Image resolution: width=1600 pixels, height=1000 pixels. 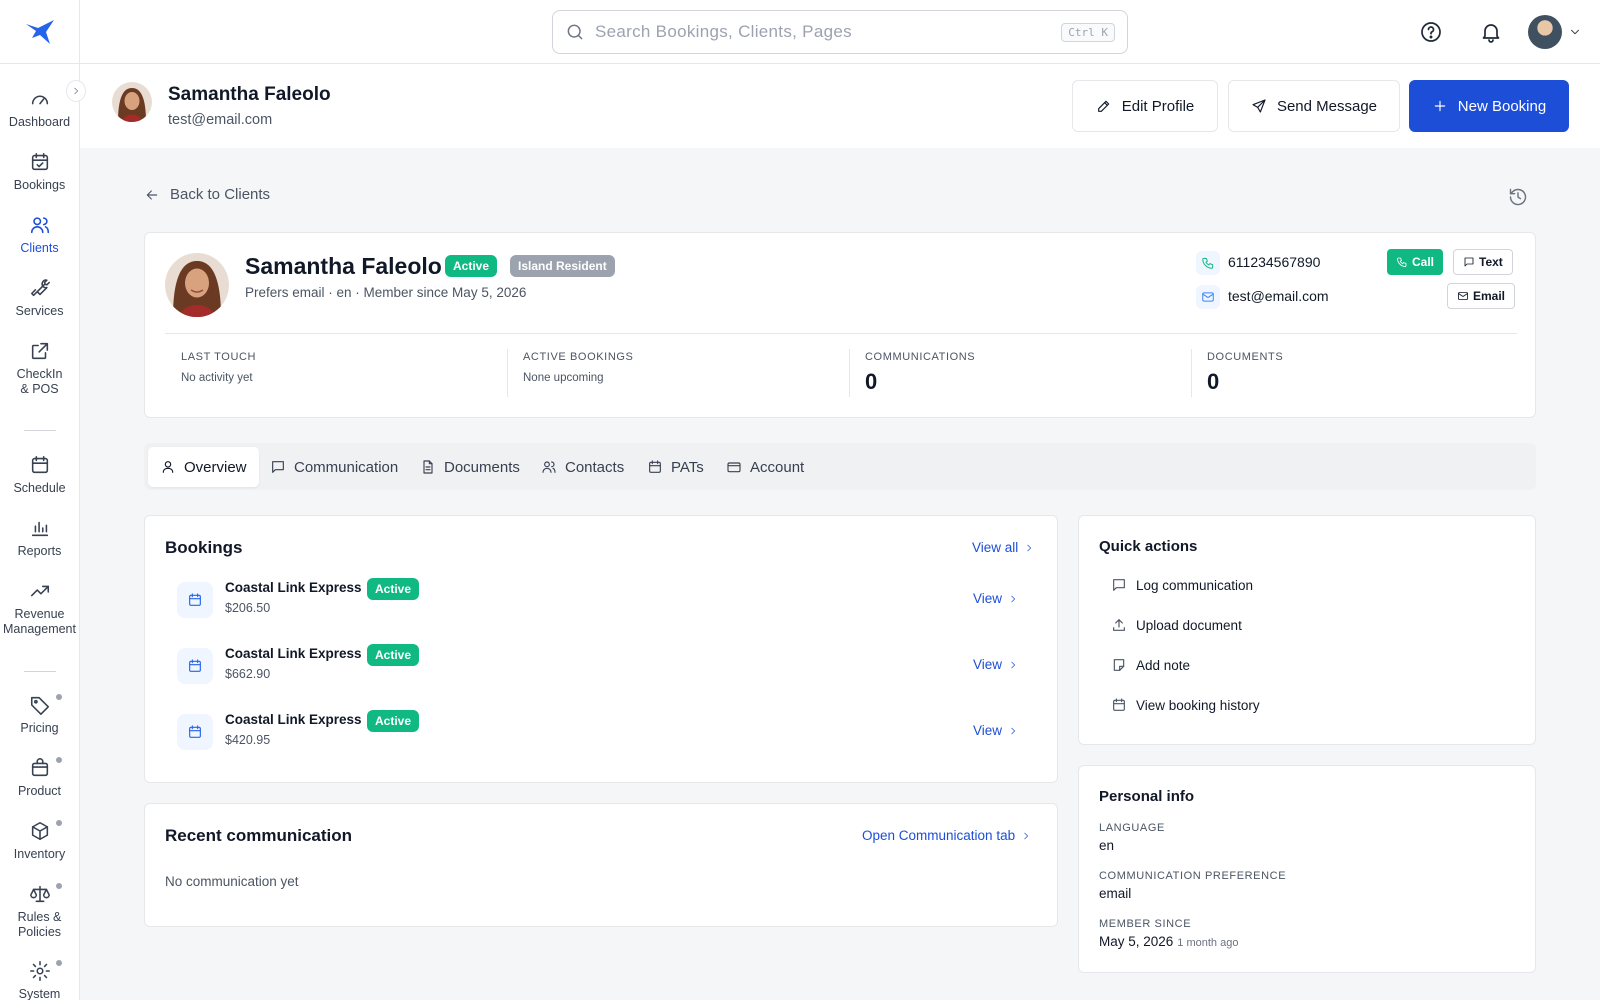 What do you see at coordinates (217, 378) in the screenshot?
I see `stat-value: No activity yet` at bounding box center [217, 378].